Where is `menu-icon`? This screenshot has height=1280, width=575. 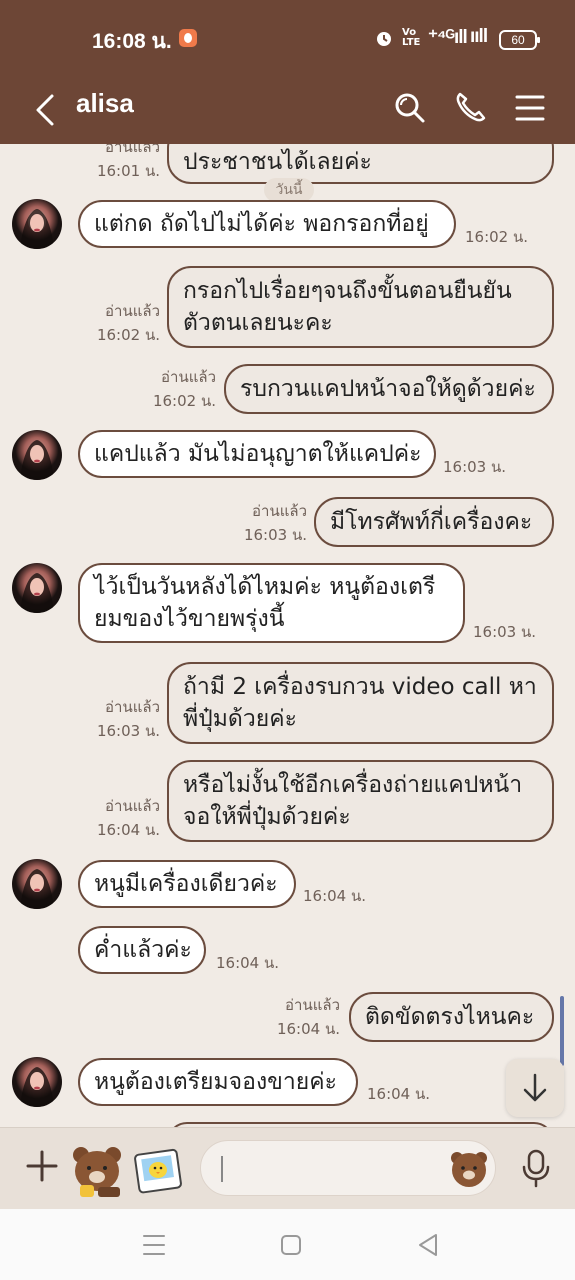 menu-icon is located at coordinates (530, 108).